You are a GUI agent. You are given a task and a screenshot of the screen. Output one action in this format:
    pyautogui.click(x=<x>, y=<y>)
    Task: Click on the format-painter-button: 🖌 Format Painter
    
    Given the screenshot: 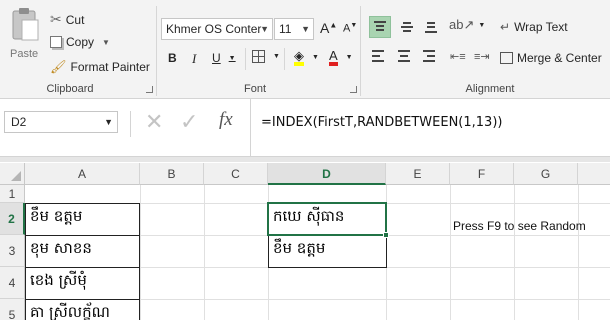 What is the action you would take?
    pyautogui.click(x=100, y=67)
    